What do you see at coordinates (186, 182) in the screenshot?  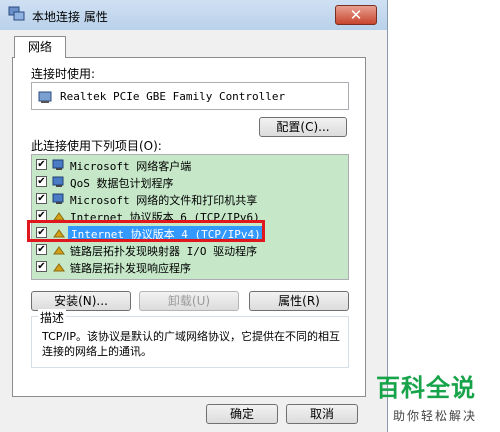 I see `list-item: ✔ QoS 数据包计划程序` at bounding box center [186, 182].